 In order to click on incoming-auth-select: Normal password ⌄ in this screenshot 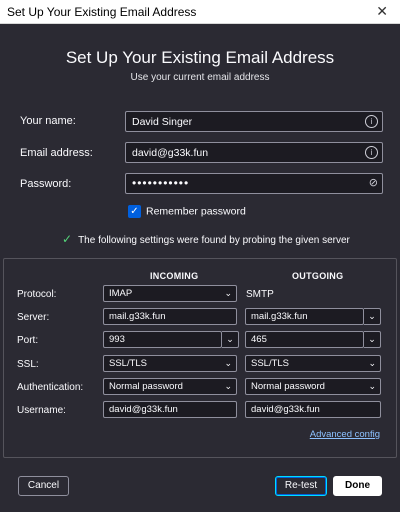, I will do `click(170, 386)`.